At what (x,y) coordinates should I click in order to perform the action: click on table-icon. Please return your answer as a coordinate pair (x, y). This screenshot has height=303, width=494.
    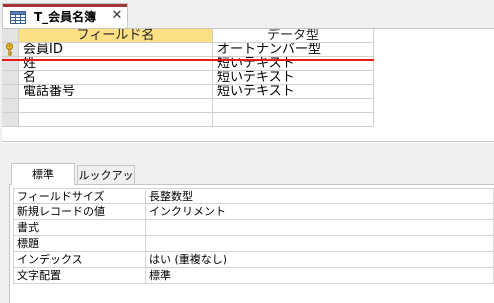
    Looking at the image, I should click on (18, 17).